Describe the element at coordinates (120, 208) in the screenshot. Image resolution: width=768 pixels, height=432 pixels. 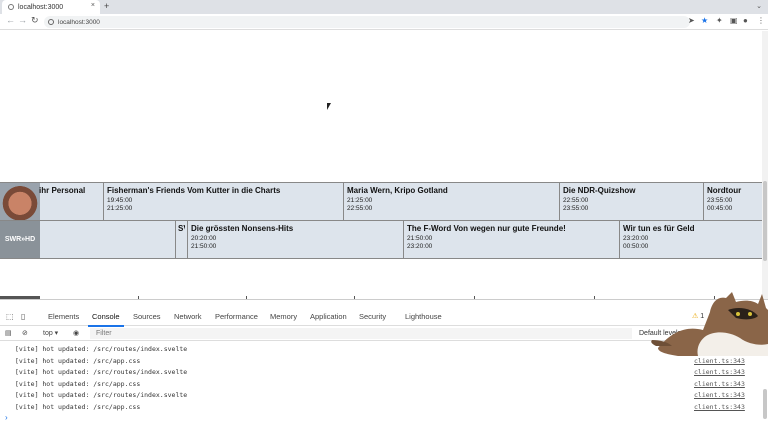
I see `program-end: 21:25:00` at that location.